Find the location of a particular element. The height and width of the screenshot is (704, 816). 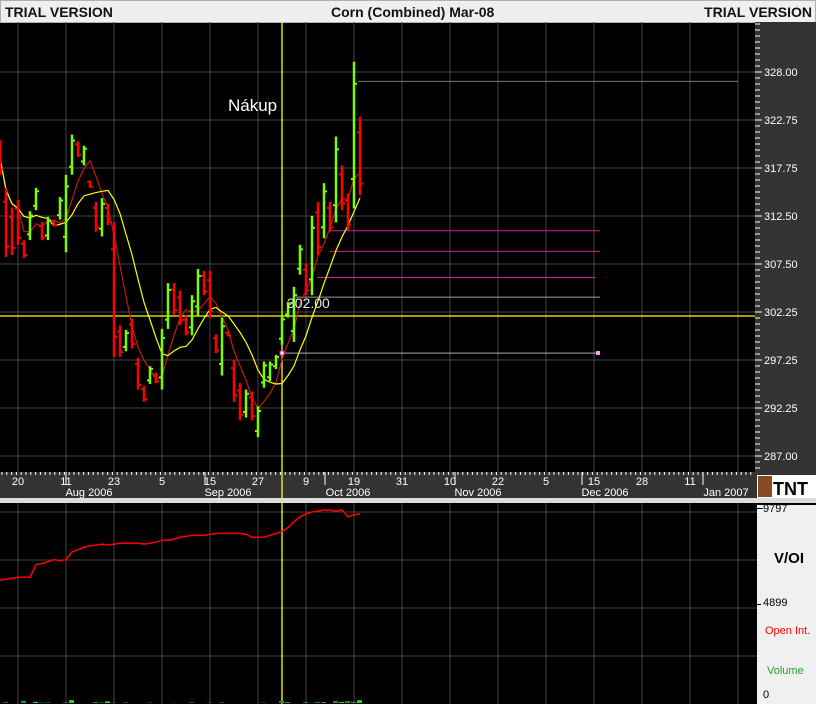

date-axis-day-label: 20 is located at coordinates (18, 482).